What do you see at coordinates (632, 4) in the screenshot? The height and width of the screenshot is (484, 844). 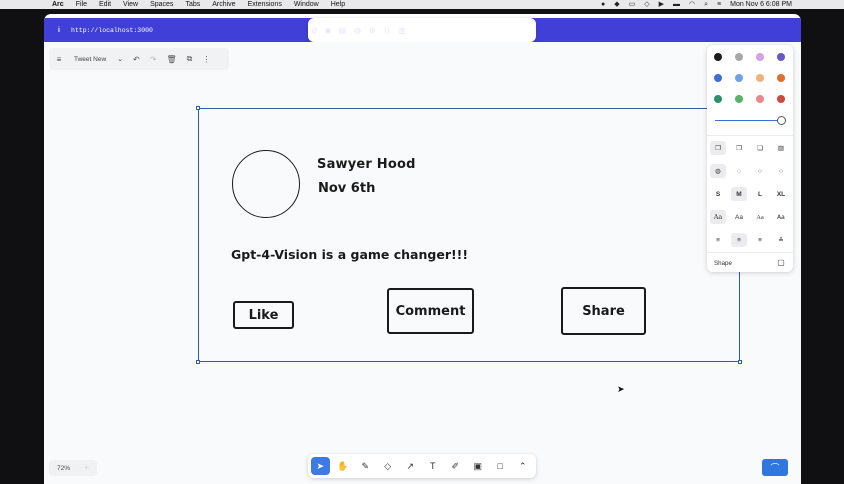 I see `clipboard-icon: ▭` at bounding box center [632, 4].